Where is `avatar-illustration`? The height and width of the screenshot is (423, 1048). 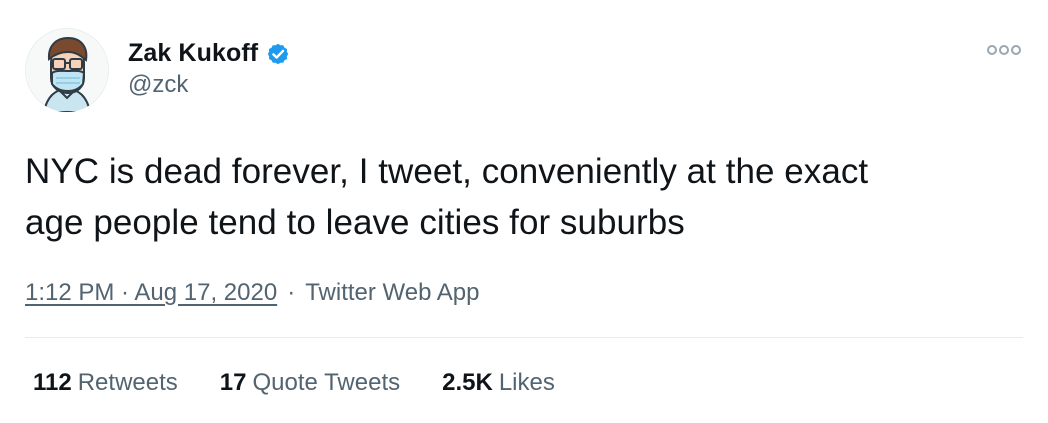
avatar-illustration is located at coordinates (67, 70).